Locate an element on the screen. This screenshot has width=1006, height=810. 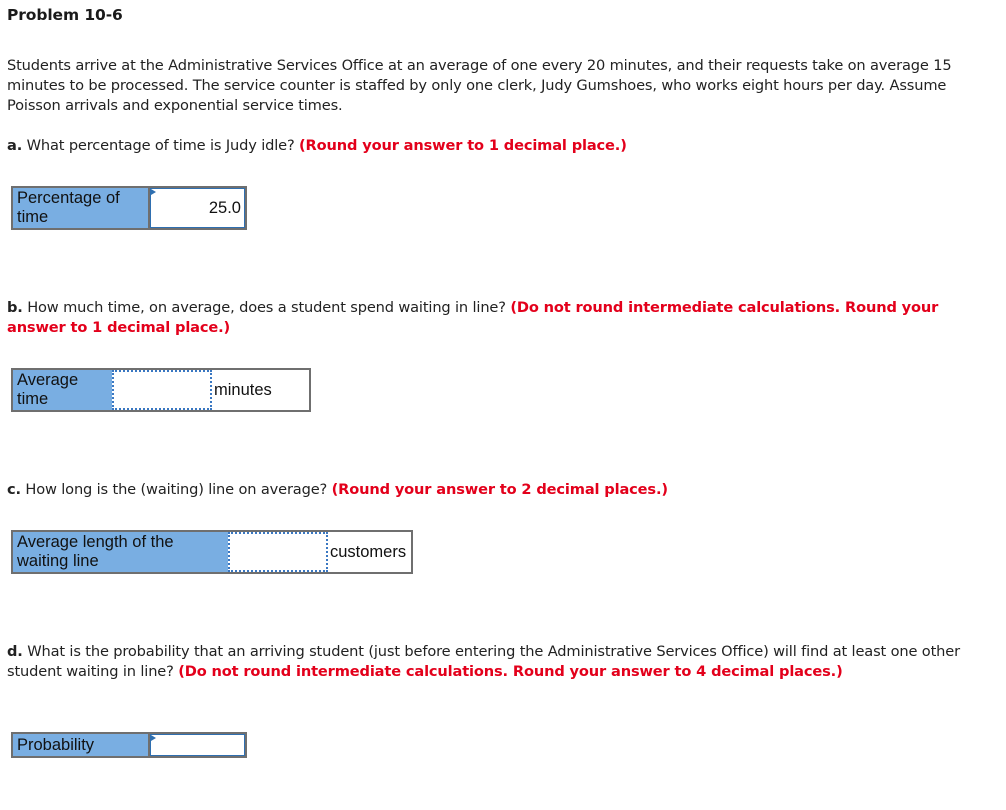
probability-input is located at coordinates (197, 745).